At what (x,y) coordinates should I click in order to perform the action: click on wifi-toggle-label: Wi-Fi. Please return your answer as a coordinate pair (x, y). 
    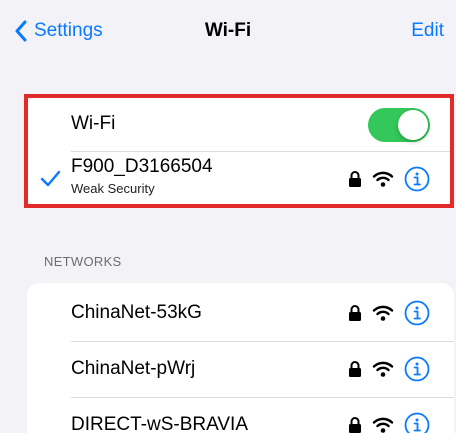
    Looking at the image, I should click on (93, 123).